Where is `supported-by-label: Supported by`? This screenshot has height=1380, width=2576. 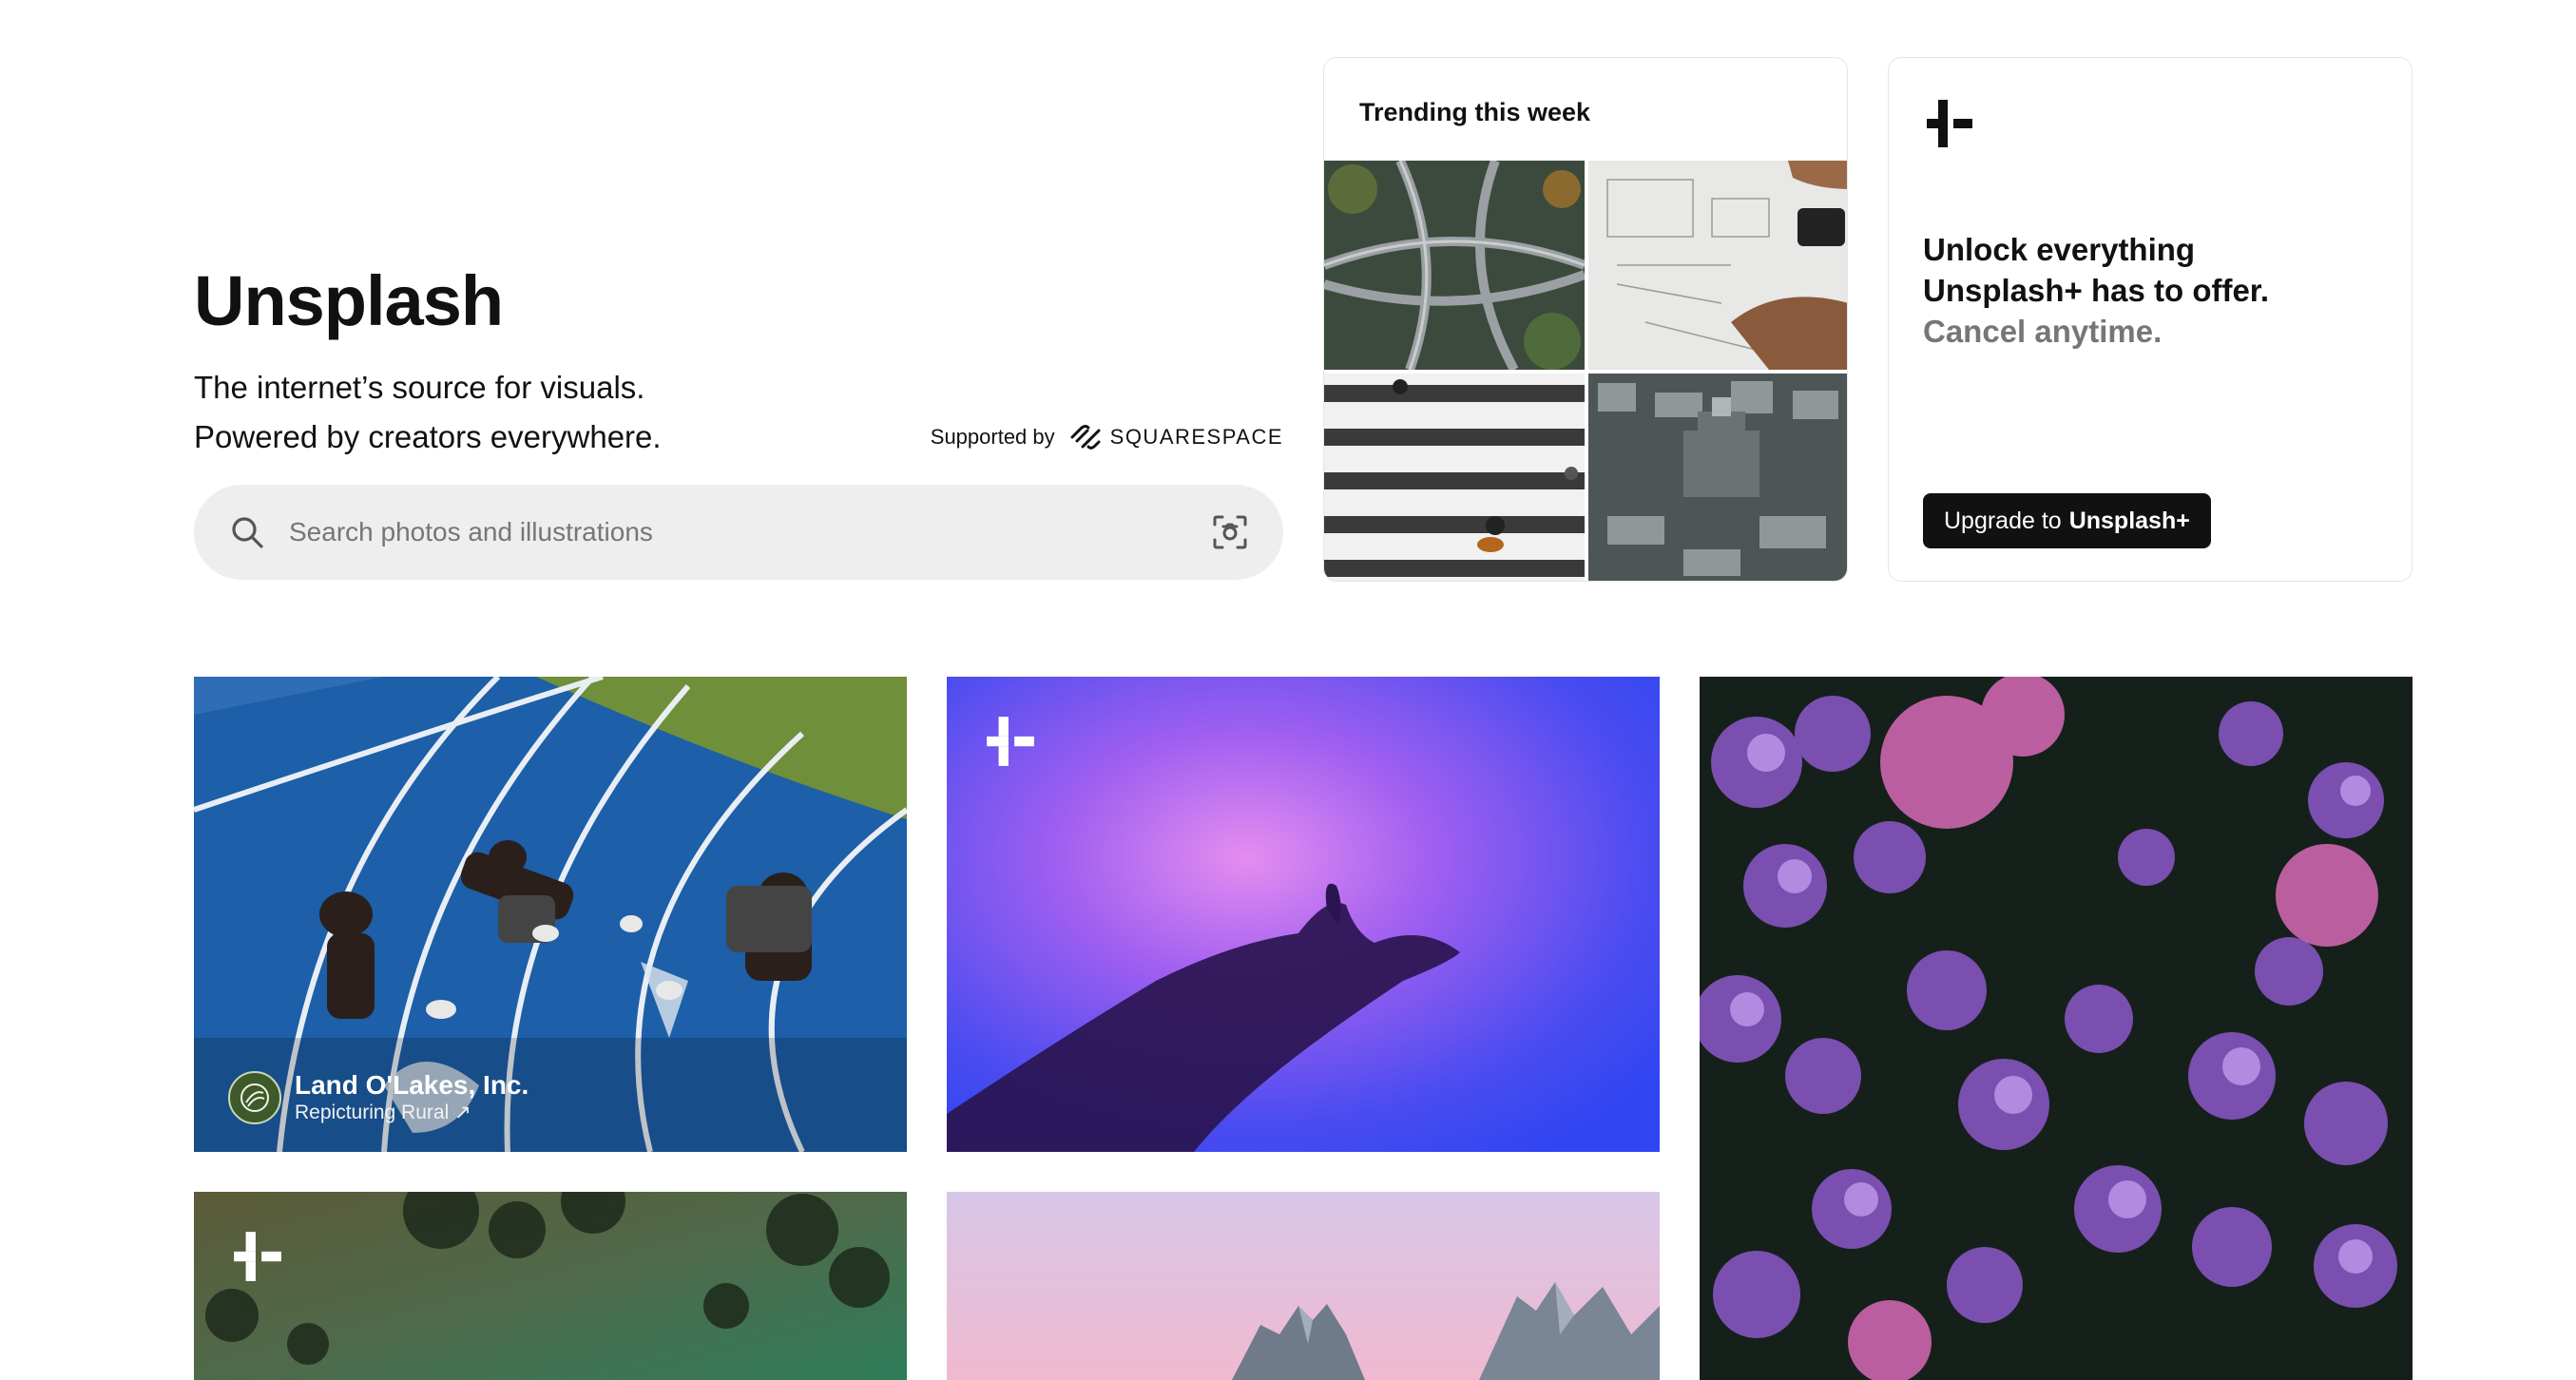
supported-by-label: Supported by is located at coordinates (992, 437).